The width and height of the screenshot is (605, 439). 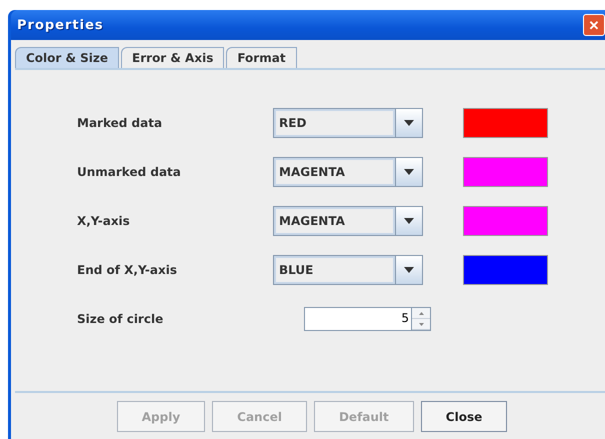 What do you see at coordinates (594, 25) in the screenshot?
I see `close-button: ✕` at bounding box center [594, 25].